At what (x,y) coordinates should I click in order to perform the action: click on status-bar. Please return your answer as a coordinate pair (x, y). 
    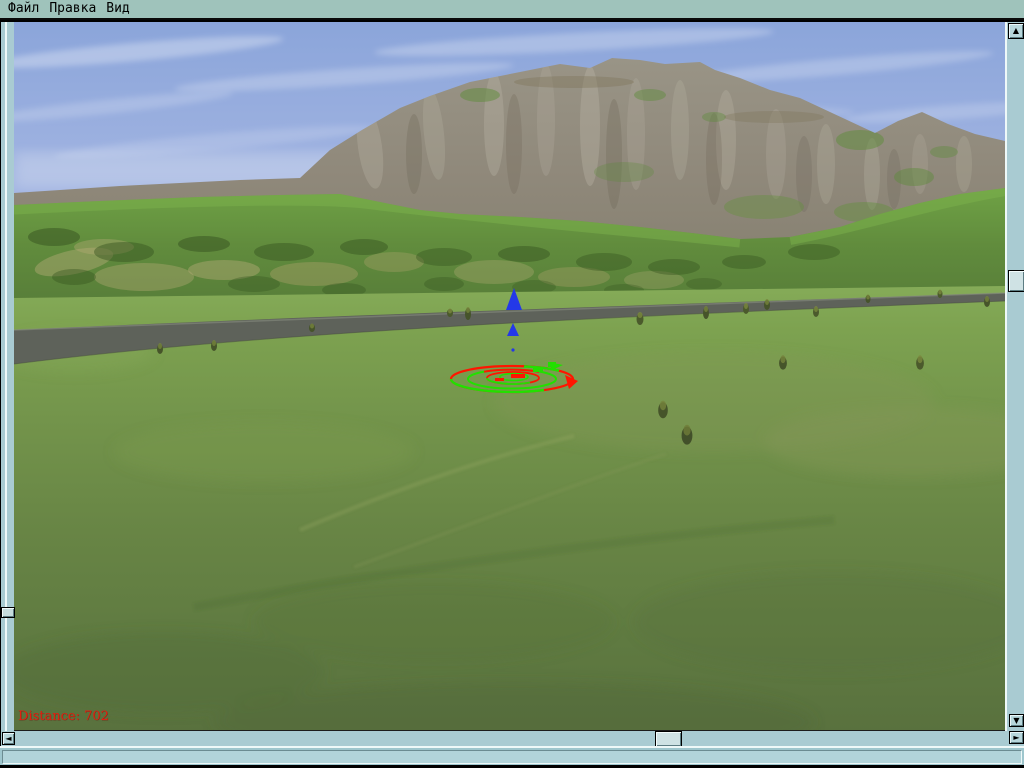
    Looking at the image, I should click on (512, 755).